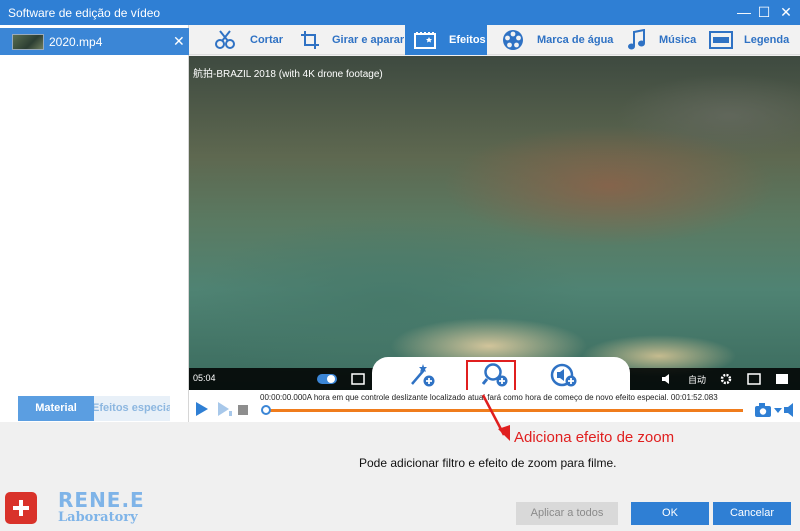 The image size is (800, 531). I want to click on add-filter-icon, so click(422, 375).